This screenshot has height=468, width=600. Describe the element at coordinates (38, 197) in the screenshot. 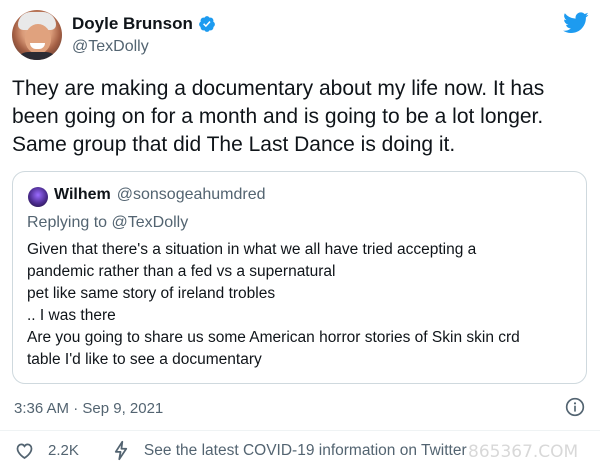

I see `quoted-author-avatar` at that location.